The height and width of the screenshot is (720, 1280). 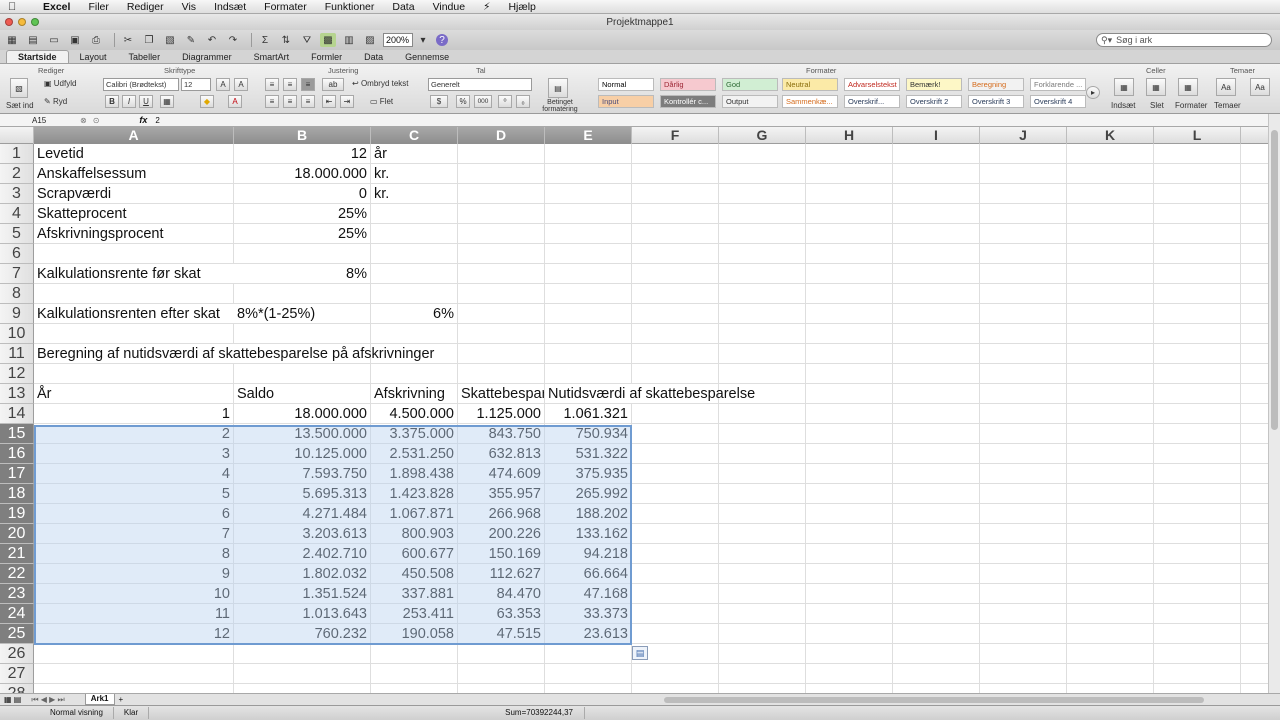 I want to click on confirm-icon: ⊙, so click(x=96, y=120).